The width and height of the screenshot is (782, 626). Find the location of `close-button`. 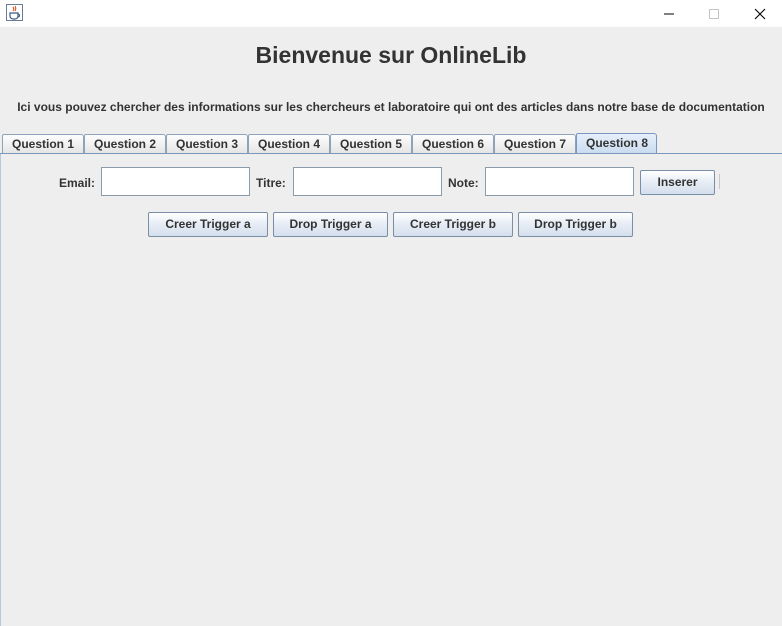

close-button is located at coordinates (759, 13).